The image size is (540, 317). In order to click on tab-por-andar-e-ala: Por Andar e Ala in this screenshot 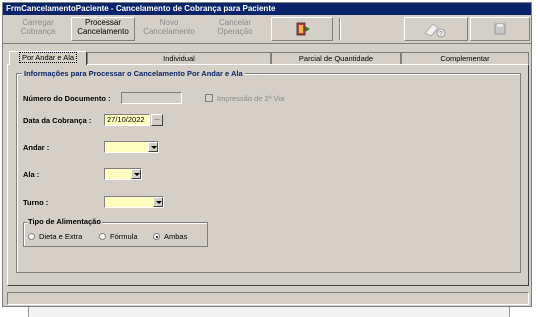, I will do `click(48, 58)`.